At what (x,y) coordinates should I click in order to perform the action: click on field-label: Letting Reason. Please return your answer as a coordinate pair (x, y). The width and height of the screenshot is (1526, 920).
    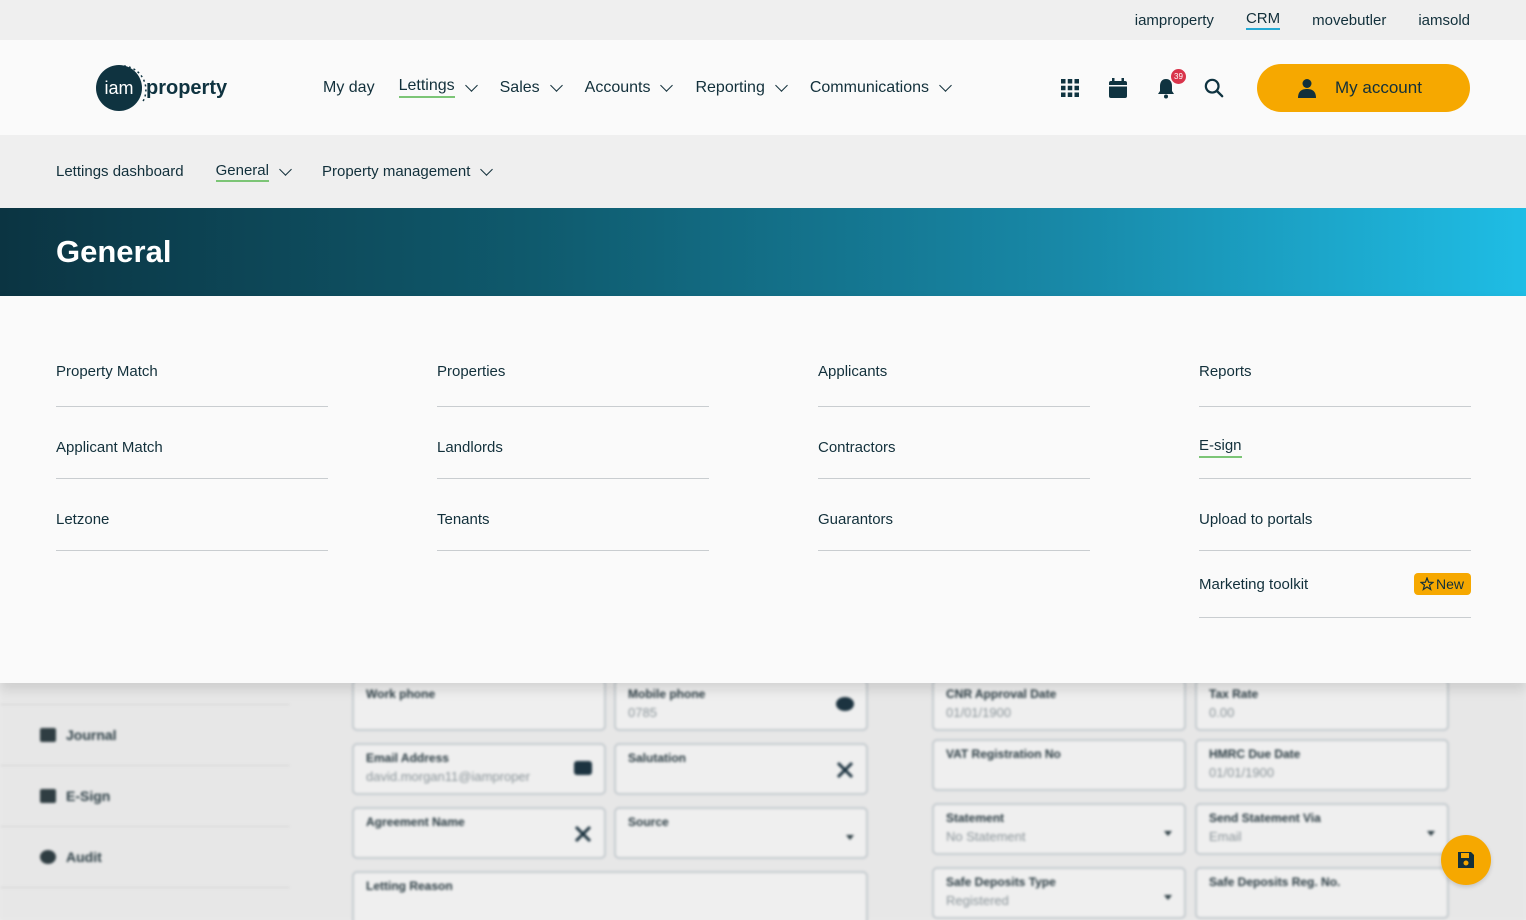
    Looking at the image, I should click on (409, 886).